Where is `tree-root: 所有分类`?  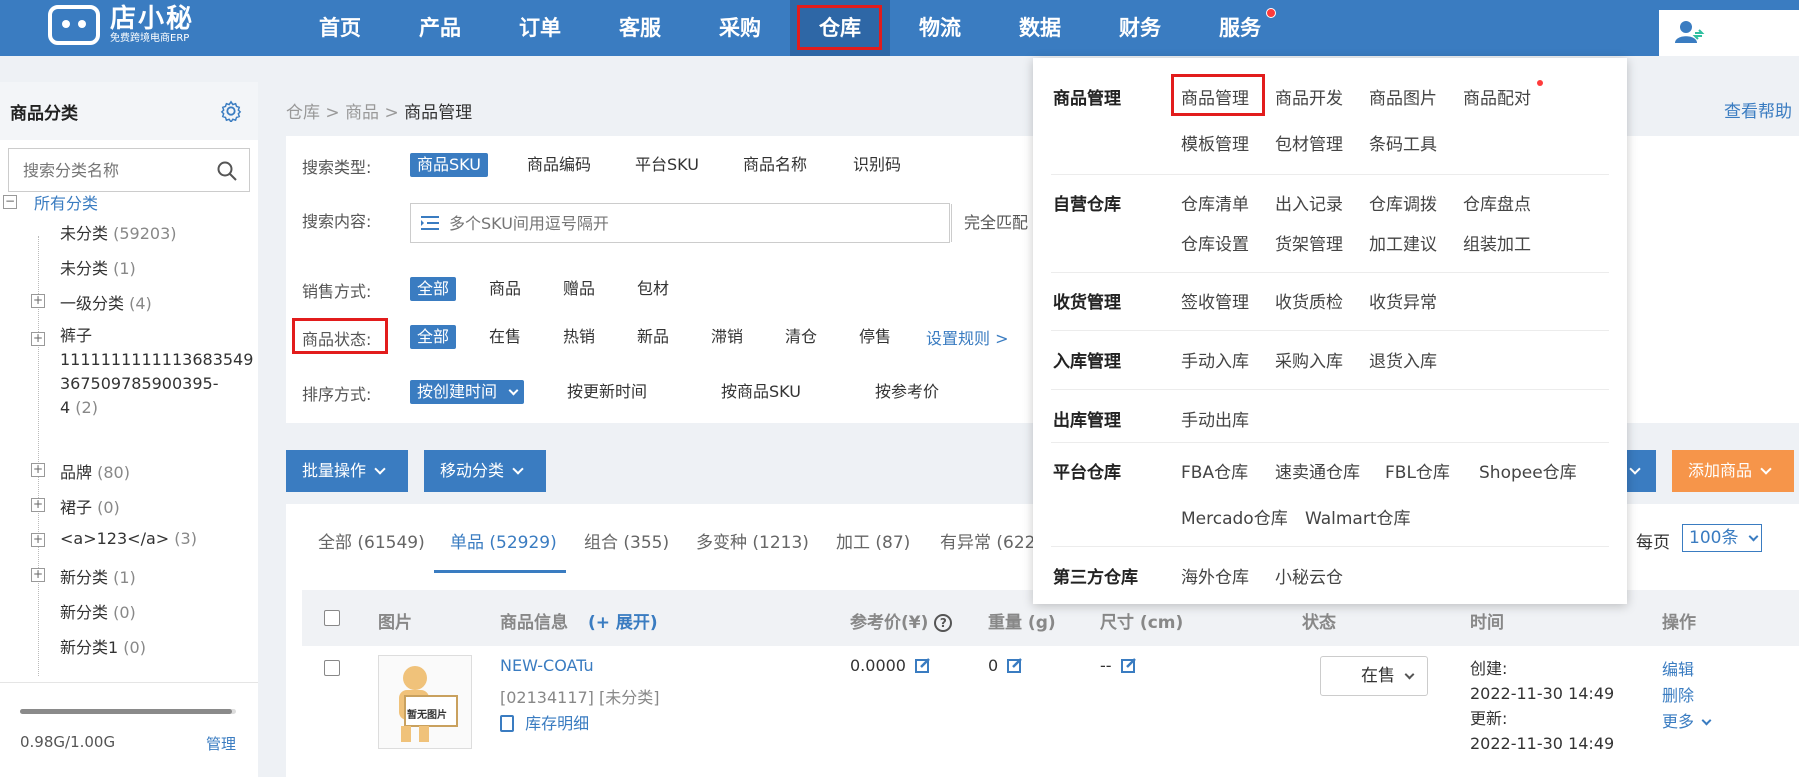 tree-root: 所有分类 is located at coordinates (66, 202).